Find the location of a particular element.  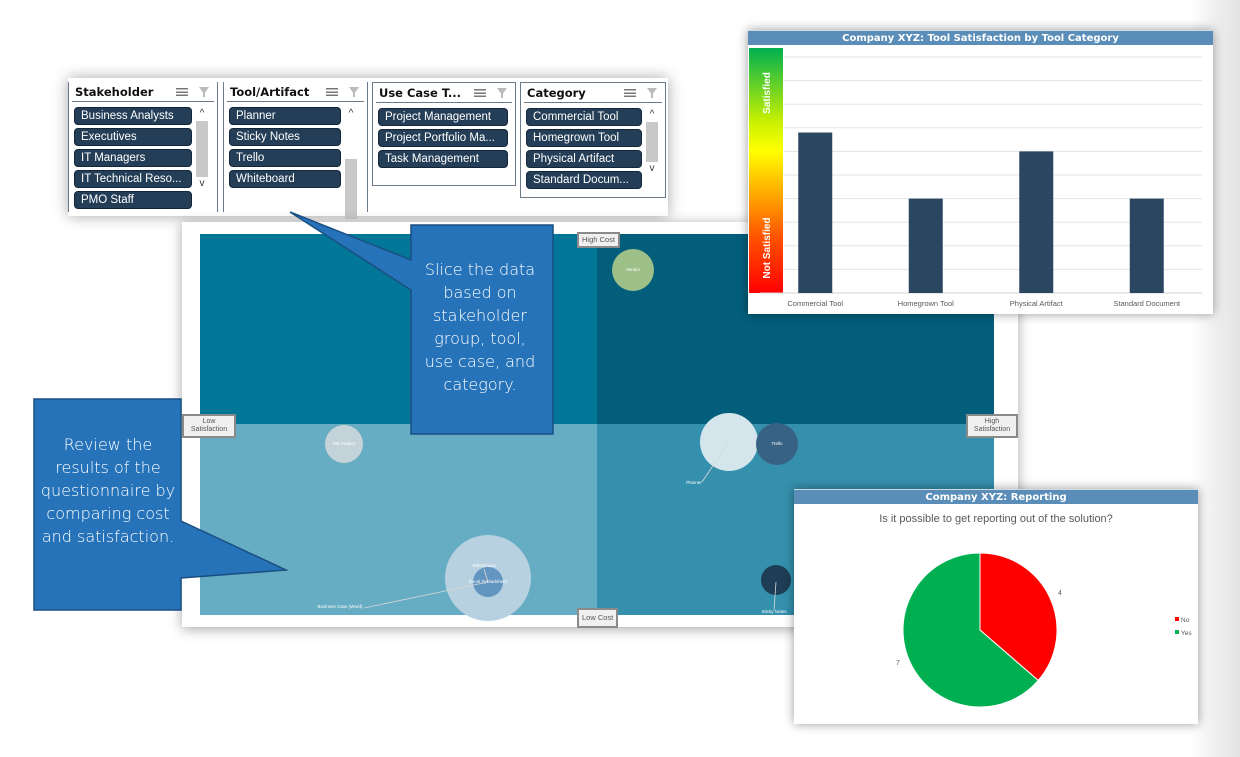

slicer-item: Whiteboard is located at coordinates (285, 179).